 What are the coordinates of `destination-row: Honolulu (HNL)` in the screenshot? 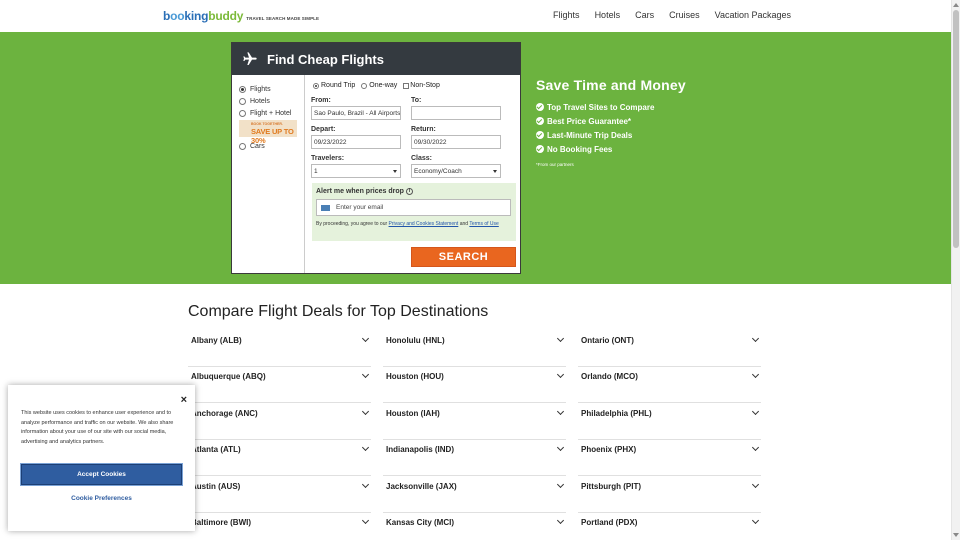 It's located at (474, 349).